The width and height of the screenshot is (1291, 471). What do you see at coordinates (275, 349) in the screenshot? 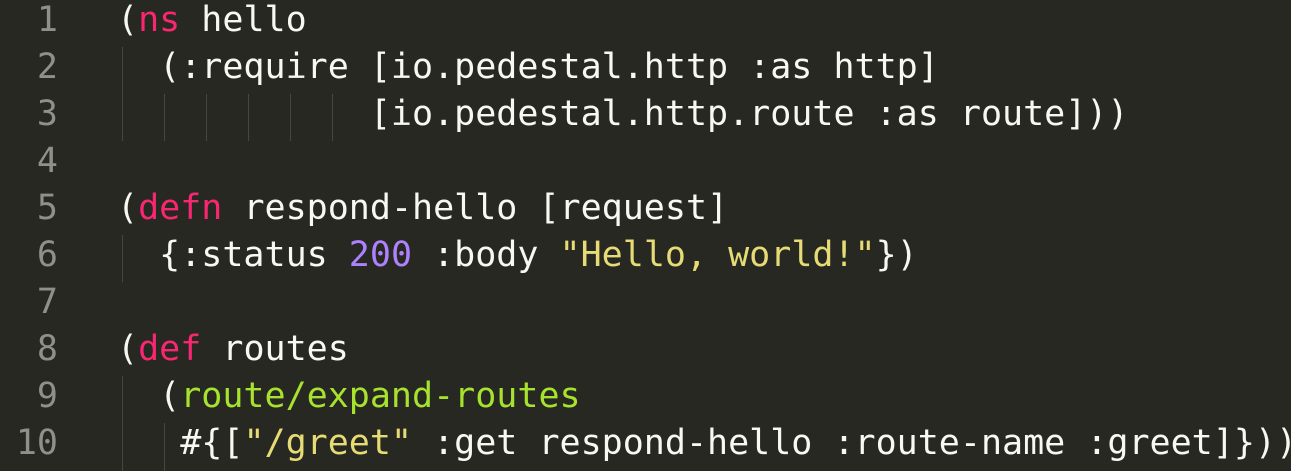
I see `code-token: routes` at bounding box center [275, 349].